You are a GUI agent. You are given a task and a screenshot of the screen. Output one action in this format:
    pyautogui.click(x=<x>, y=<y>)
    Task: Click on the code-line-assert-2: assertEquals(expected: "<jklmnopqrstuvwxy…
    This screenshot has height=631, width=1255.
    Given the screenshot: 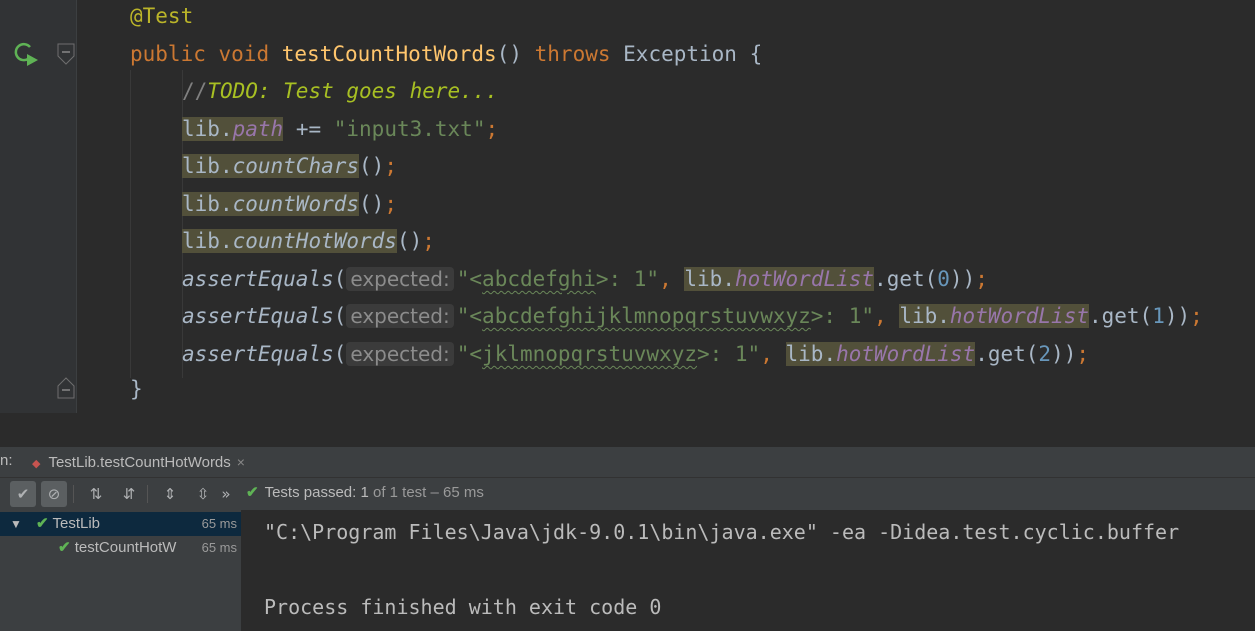 What is the action you would take?
    pyautogui.click(x=636, y=354)
    